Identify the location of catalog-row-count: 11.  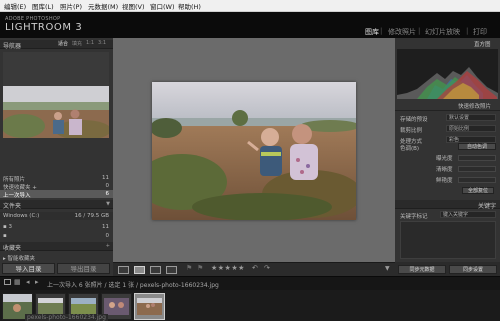
(105, 178).